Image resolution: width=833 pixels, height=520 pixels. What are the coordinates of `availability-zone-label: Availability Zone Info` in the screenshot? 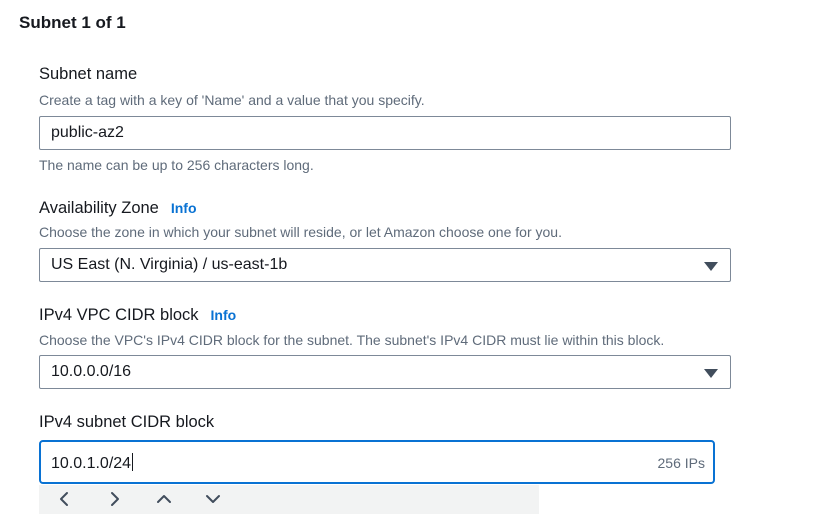 It's located at (118, 208).